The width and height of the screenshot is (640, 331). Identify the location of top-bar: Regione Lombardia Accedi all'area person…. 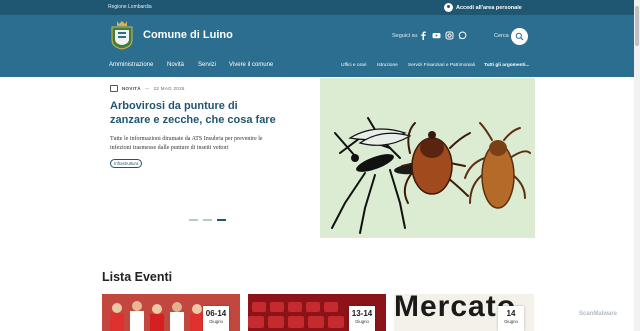
(320, 7).